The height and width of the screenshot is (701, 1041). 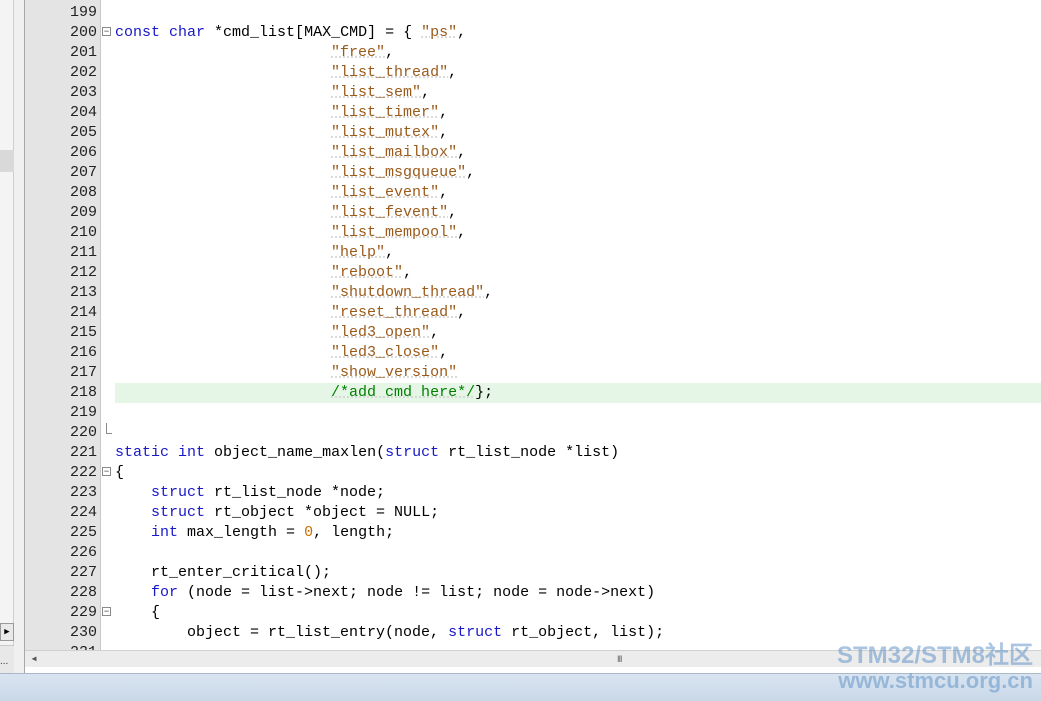 I want to click on line-number: 222, so click(x=83, y=472).